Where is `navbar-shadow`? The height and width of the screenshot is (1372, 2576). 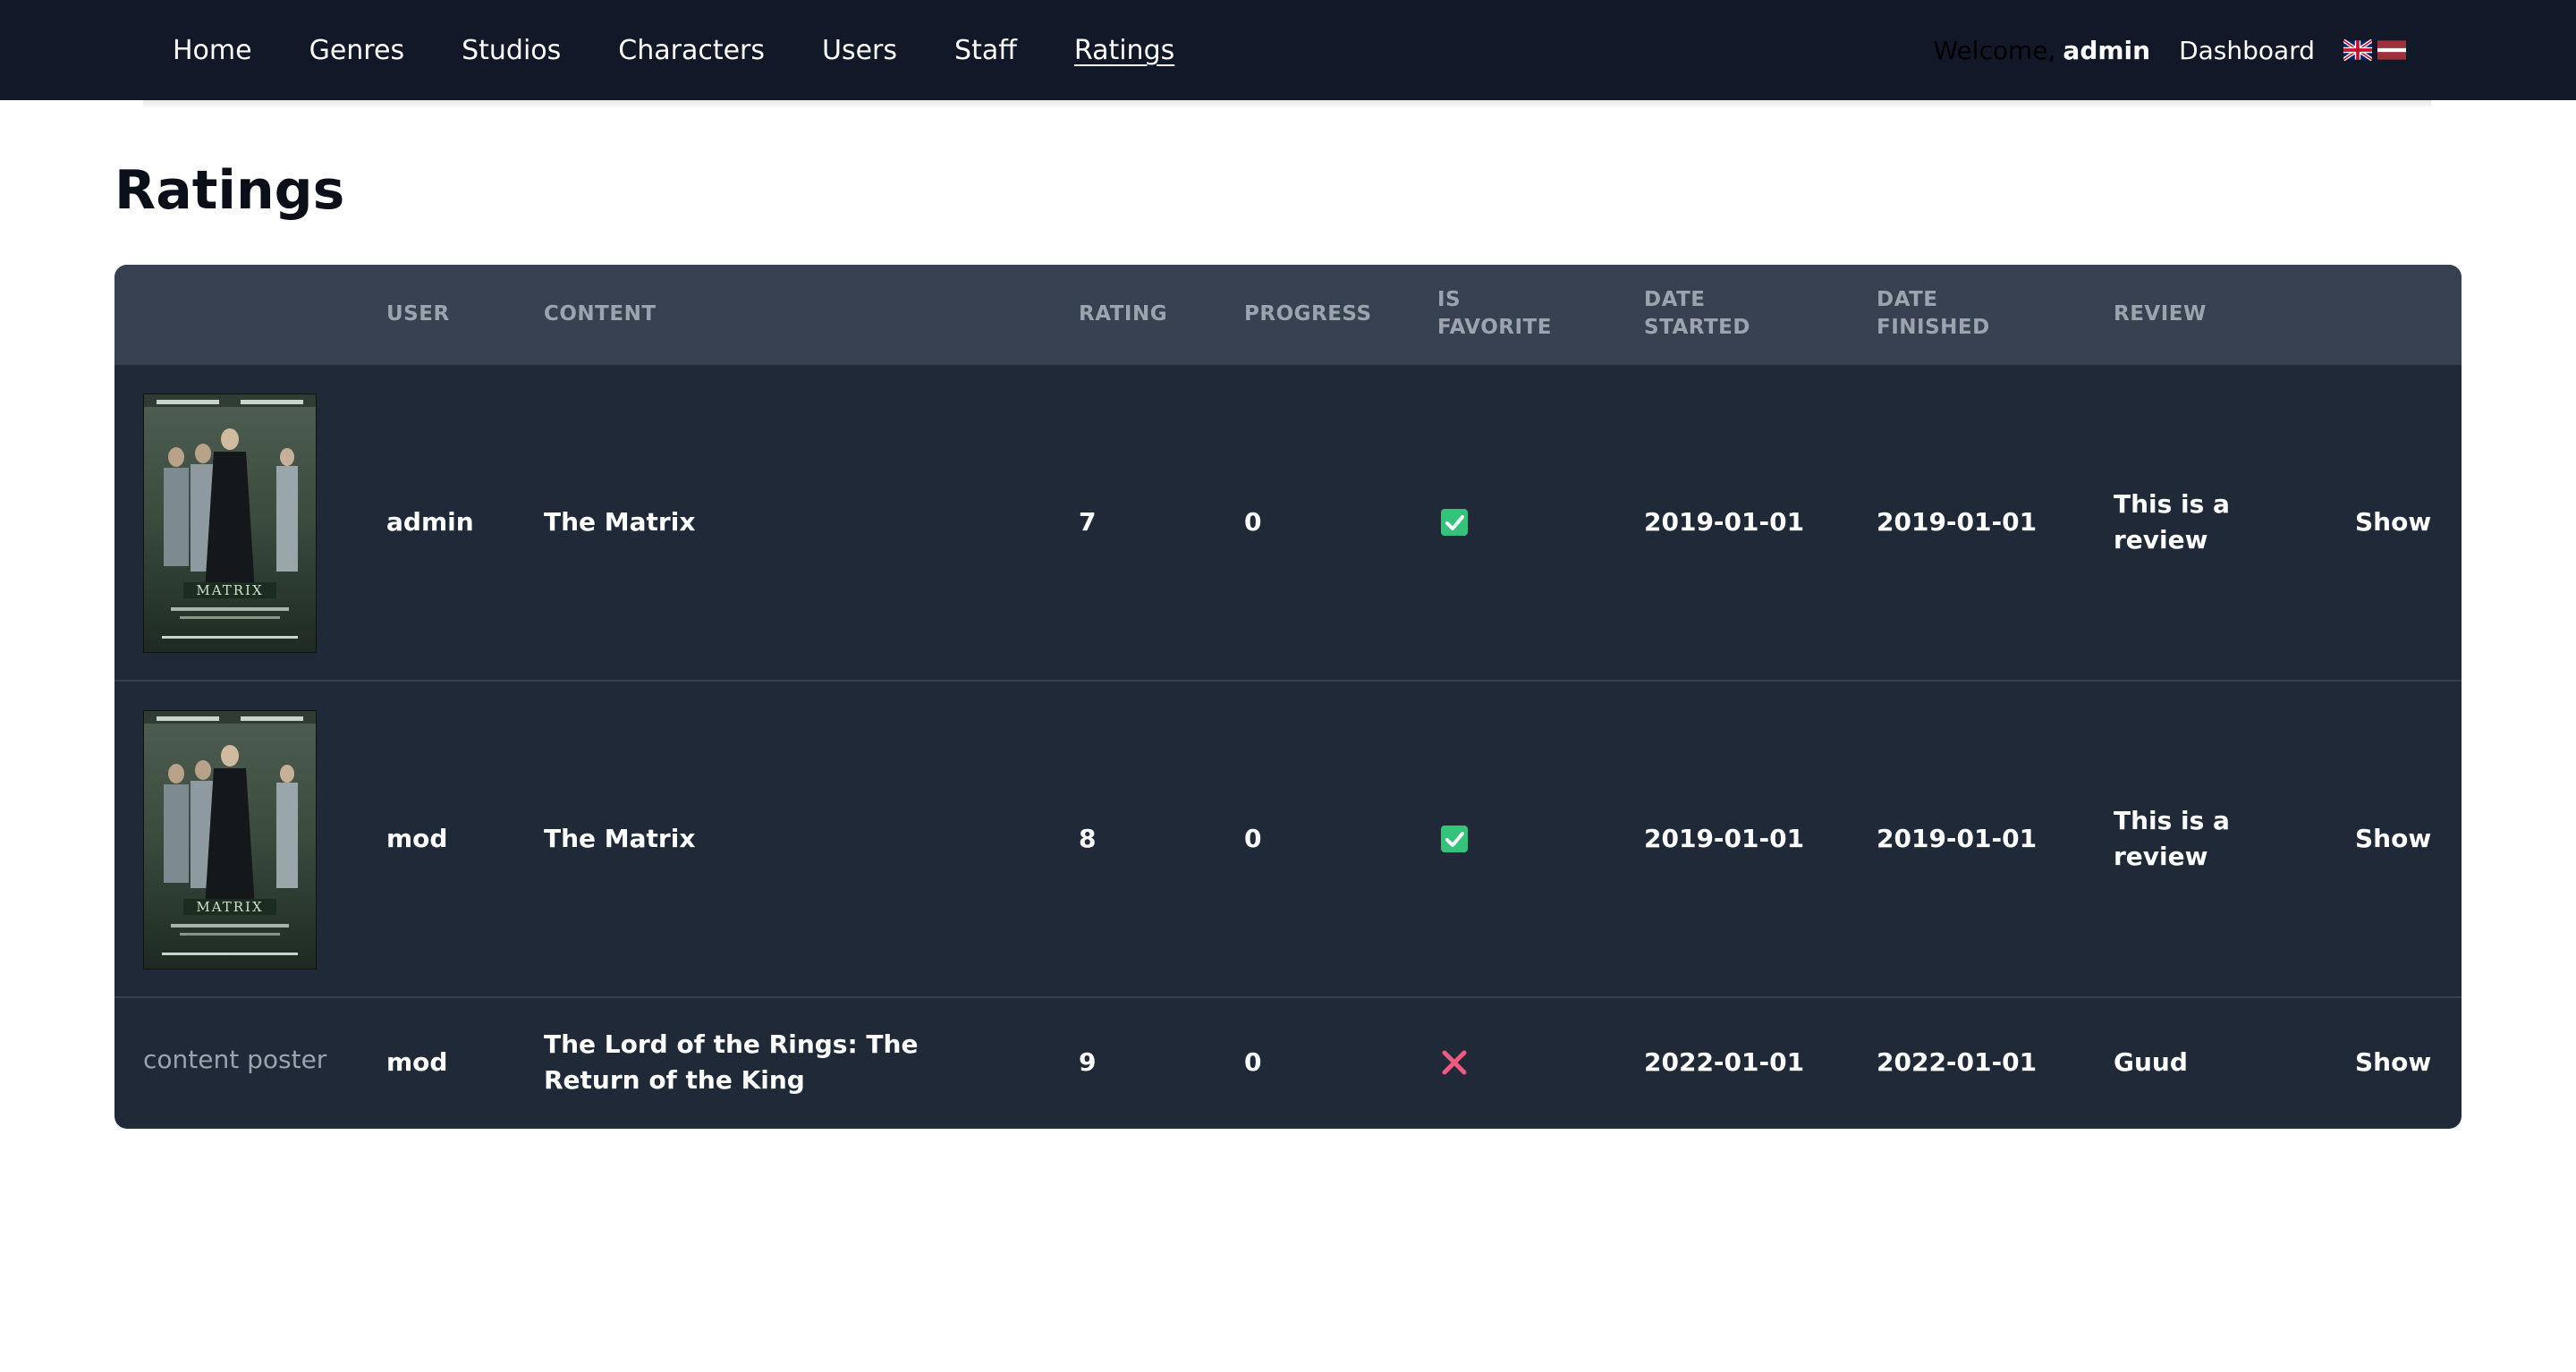
navbar-shadow is located at coordinates (1287, 104).